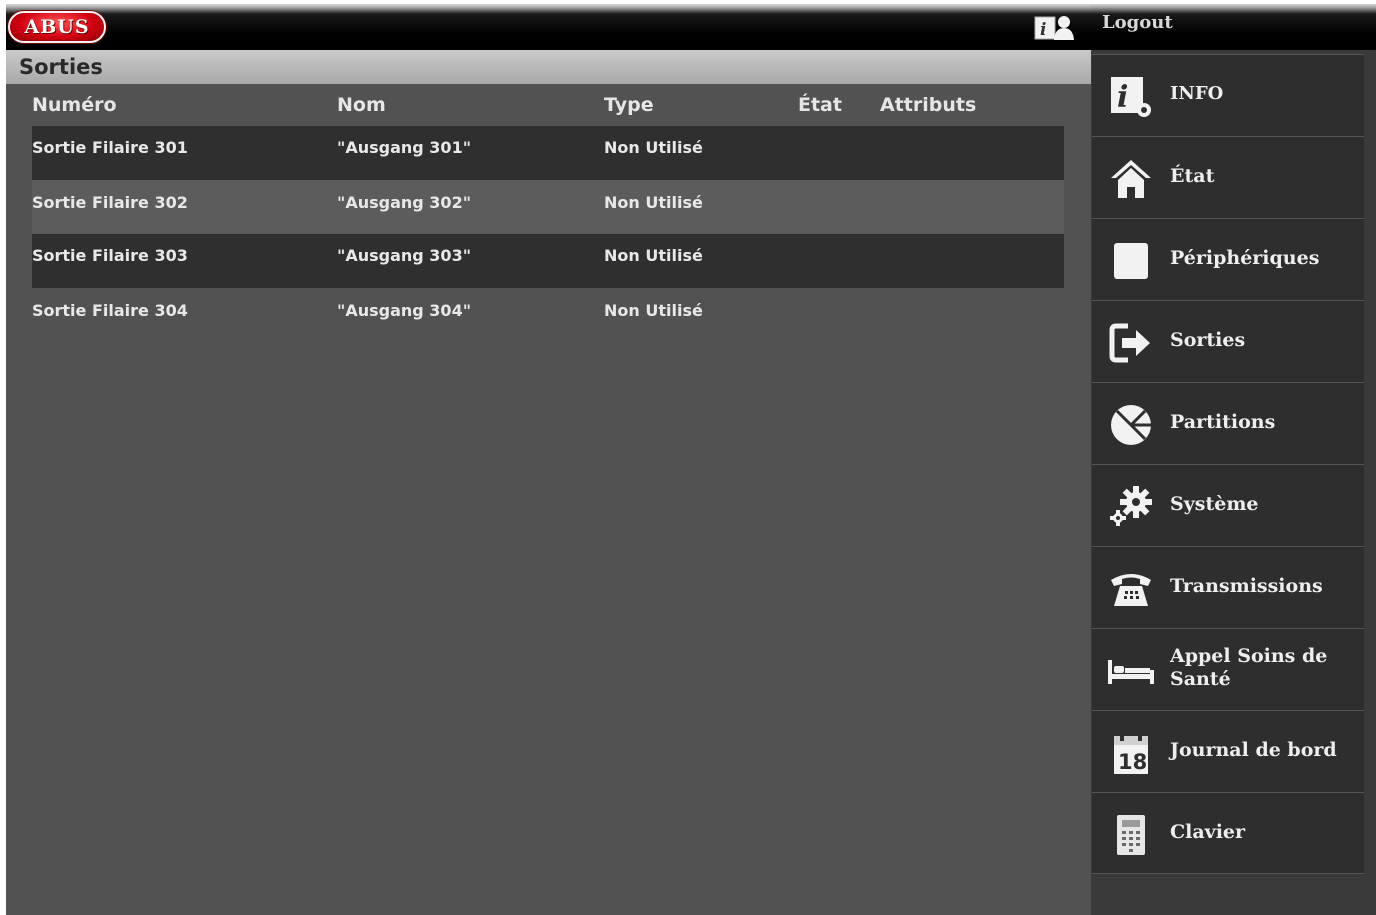 Image resolution: width=1376 pixels, height=915 pixels. What do you see at coordinates (404, 202) in the screenshot?
I see `cell-nom: "Ausgang 302"` at bounding box center [404, 202].